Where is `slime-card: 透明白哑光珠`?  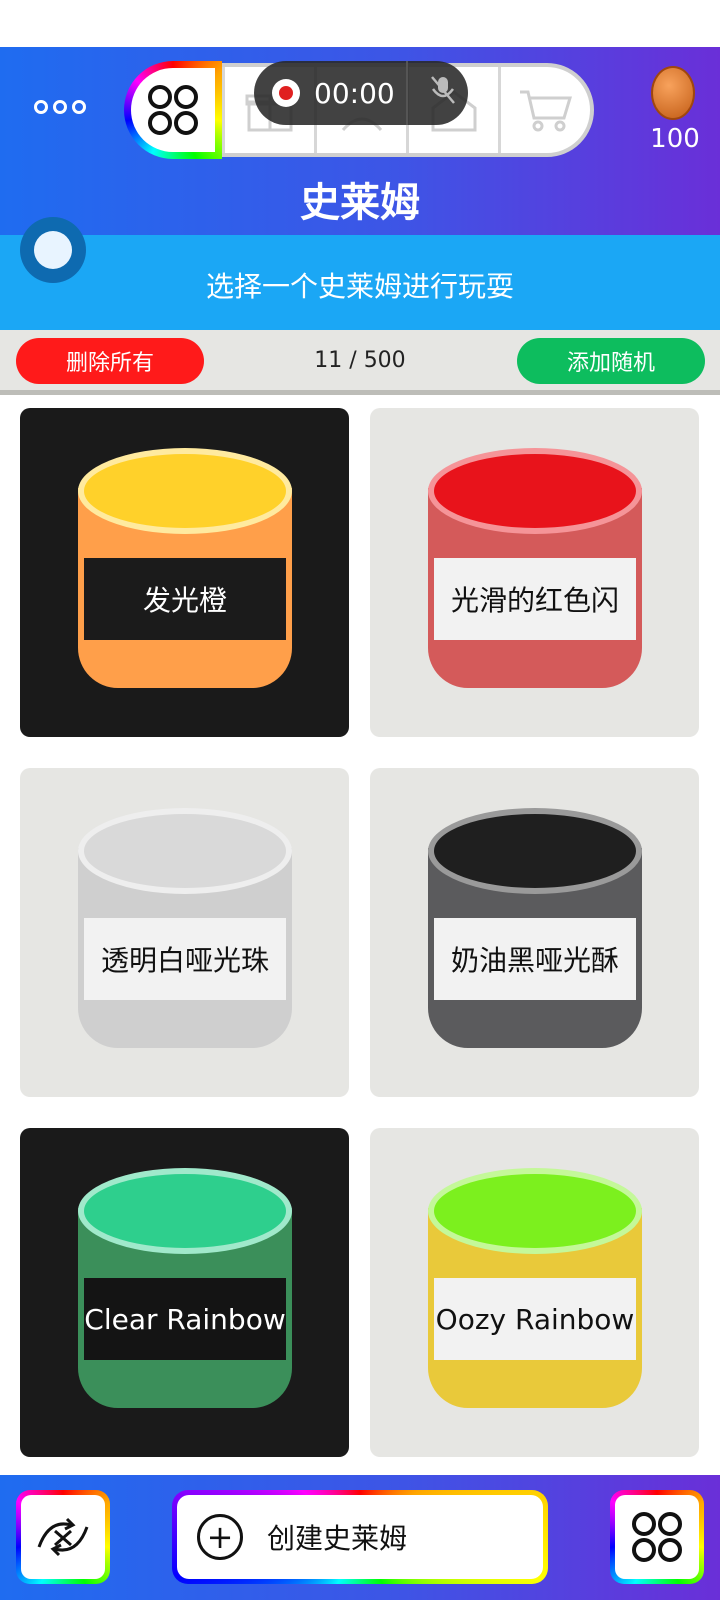 slime-card: 透明白哑光珠 is located at coordinates (184, 932).